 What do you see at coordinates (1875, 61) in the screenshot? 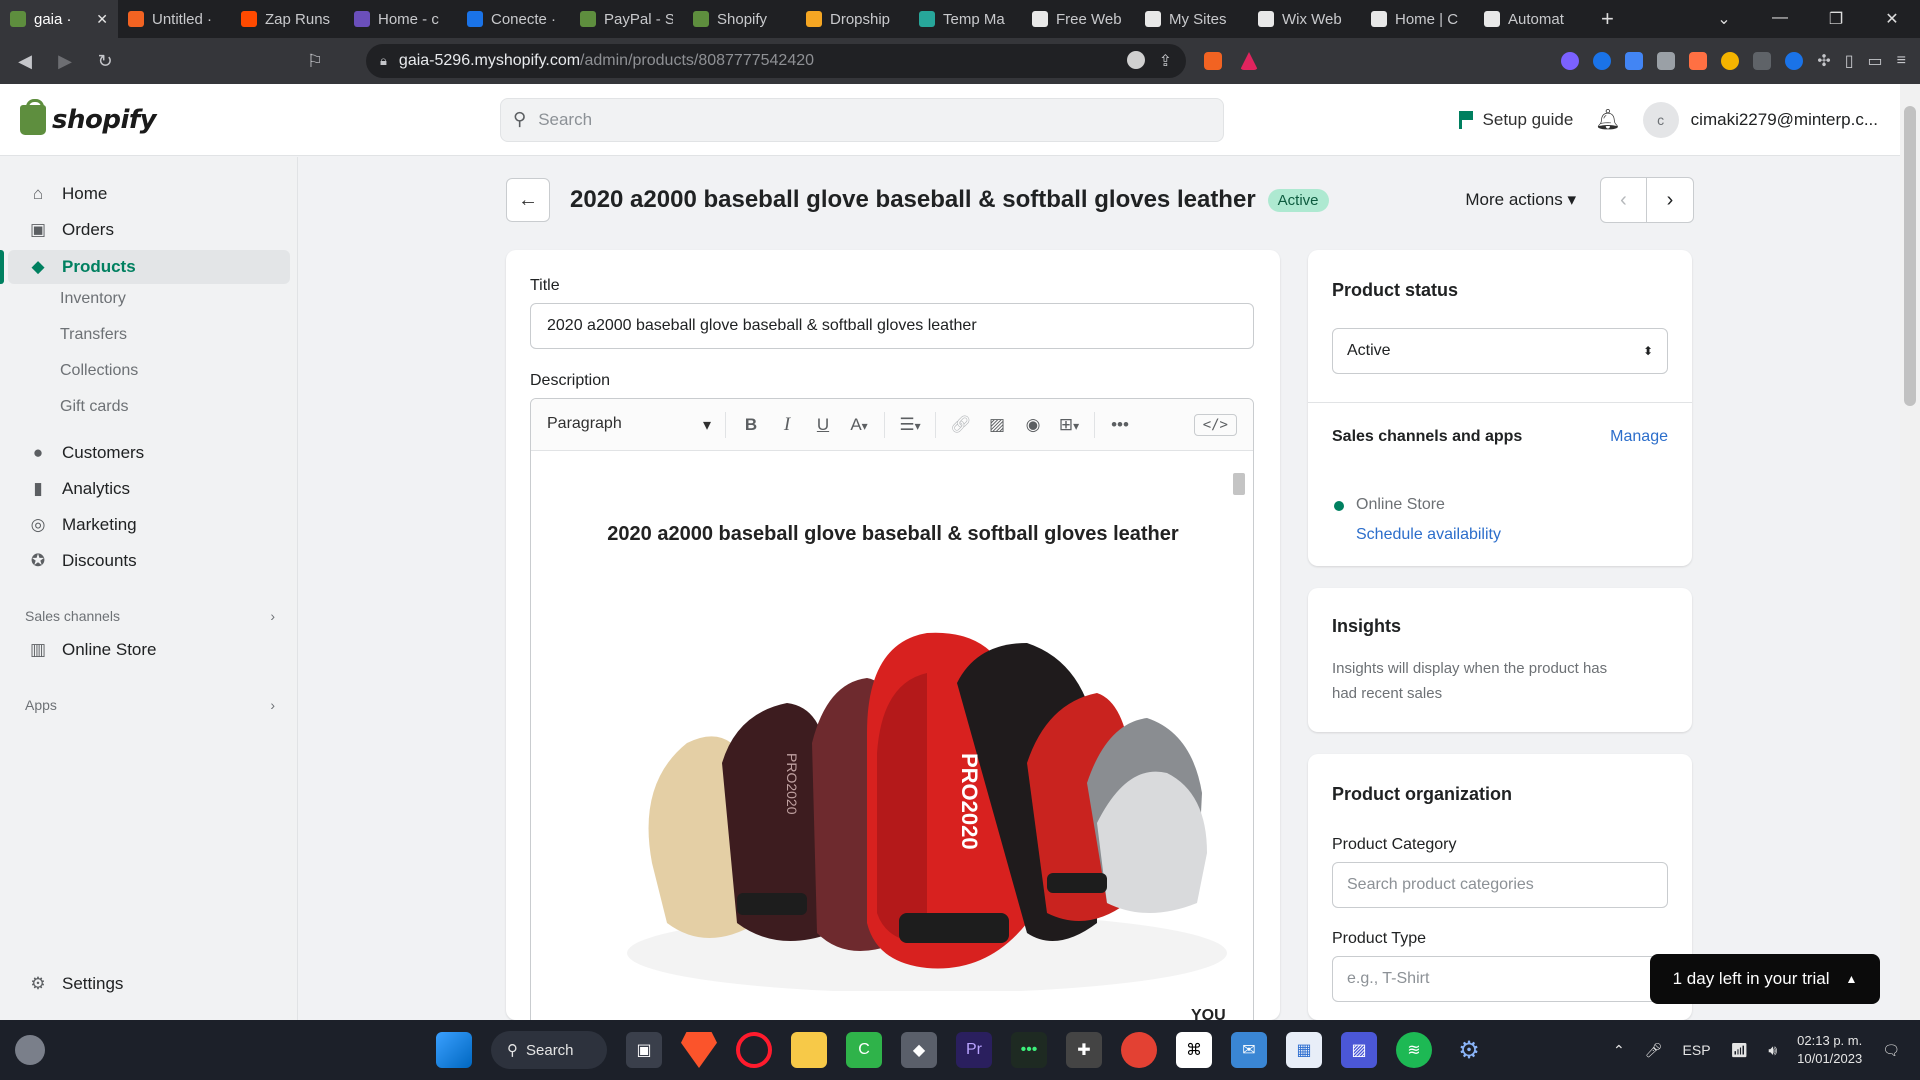
I see `wallet-icon: ▭` at bounding box center [1875, 61].